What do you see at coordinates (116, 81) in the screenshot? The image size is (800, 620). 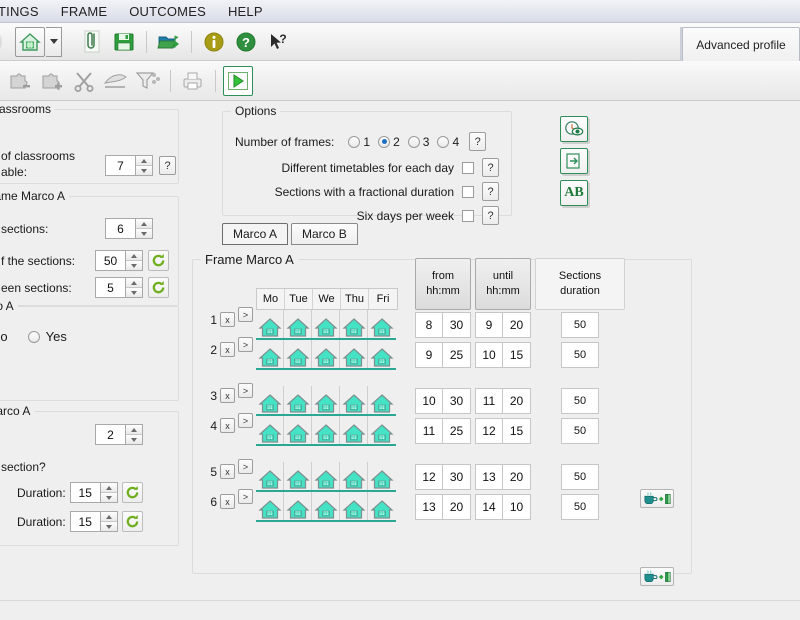 I see `hand-button` at bounding box center [116, 81].